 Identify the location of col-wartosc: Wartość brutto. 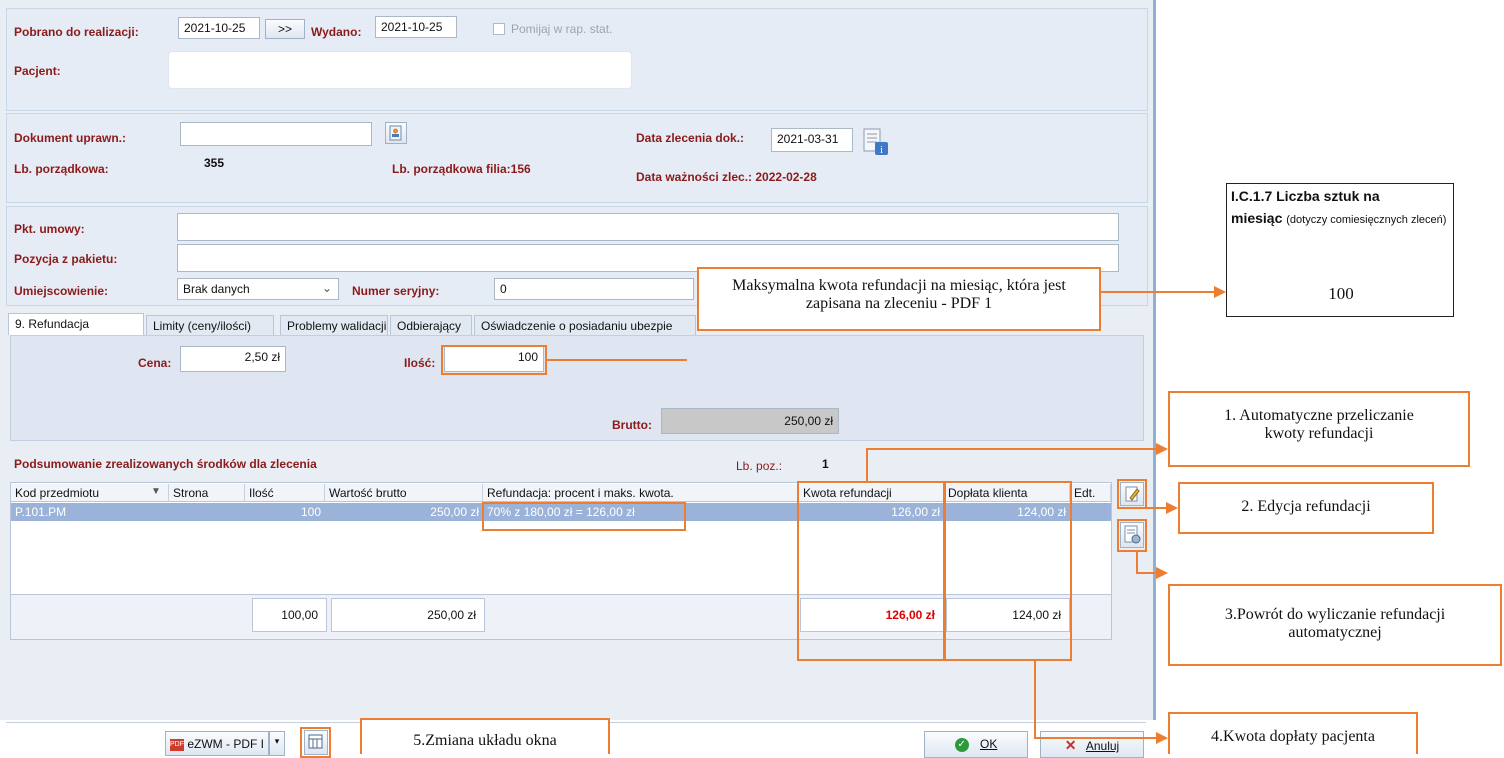
(404, 493).